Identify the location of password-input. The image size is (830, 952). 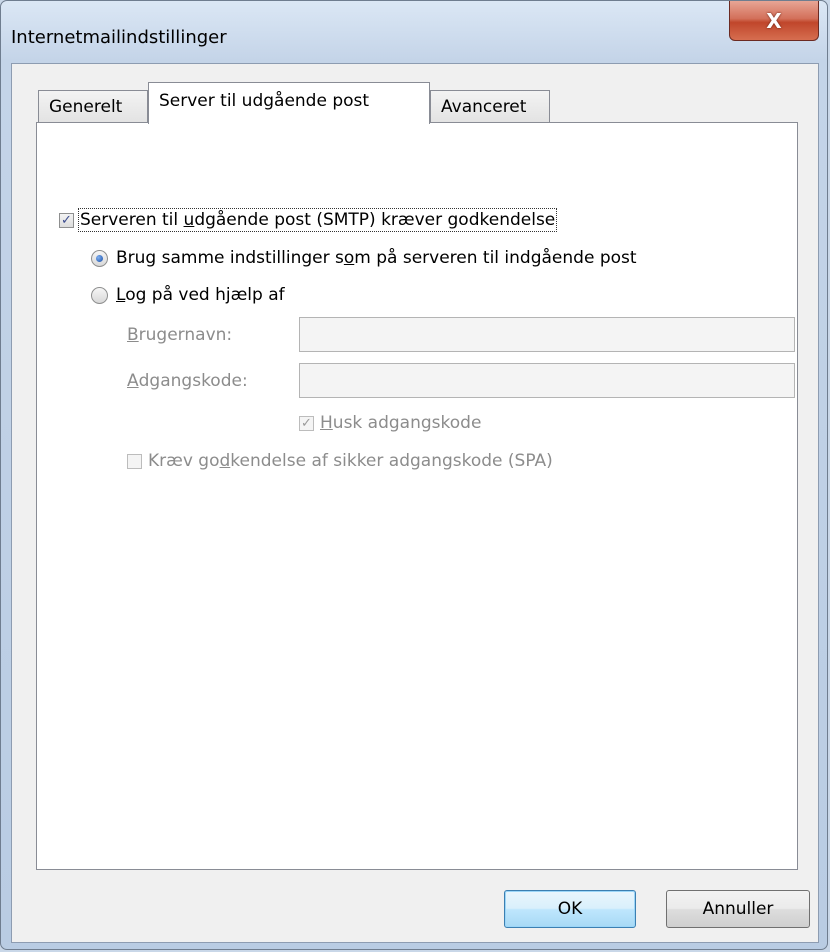
(547, 380).